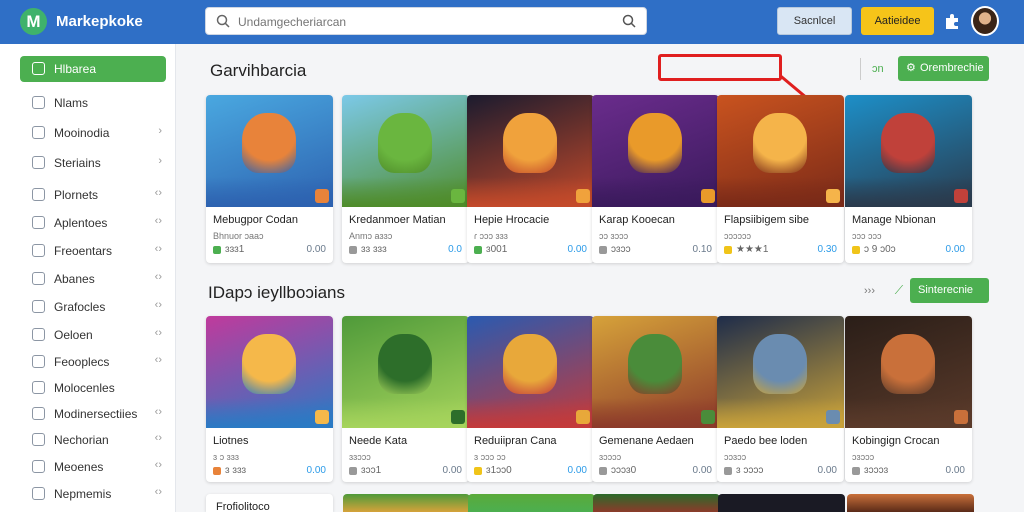 The width and height of the screenshot is (1024, 512). What do you see at coordinates (702, 249) in the screenshot?
I see `card-price: 0.10` at bounding box center [702, 249].